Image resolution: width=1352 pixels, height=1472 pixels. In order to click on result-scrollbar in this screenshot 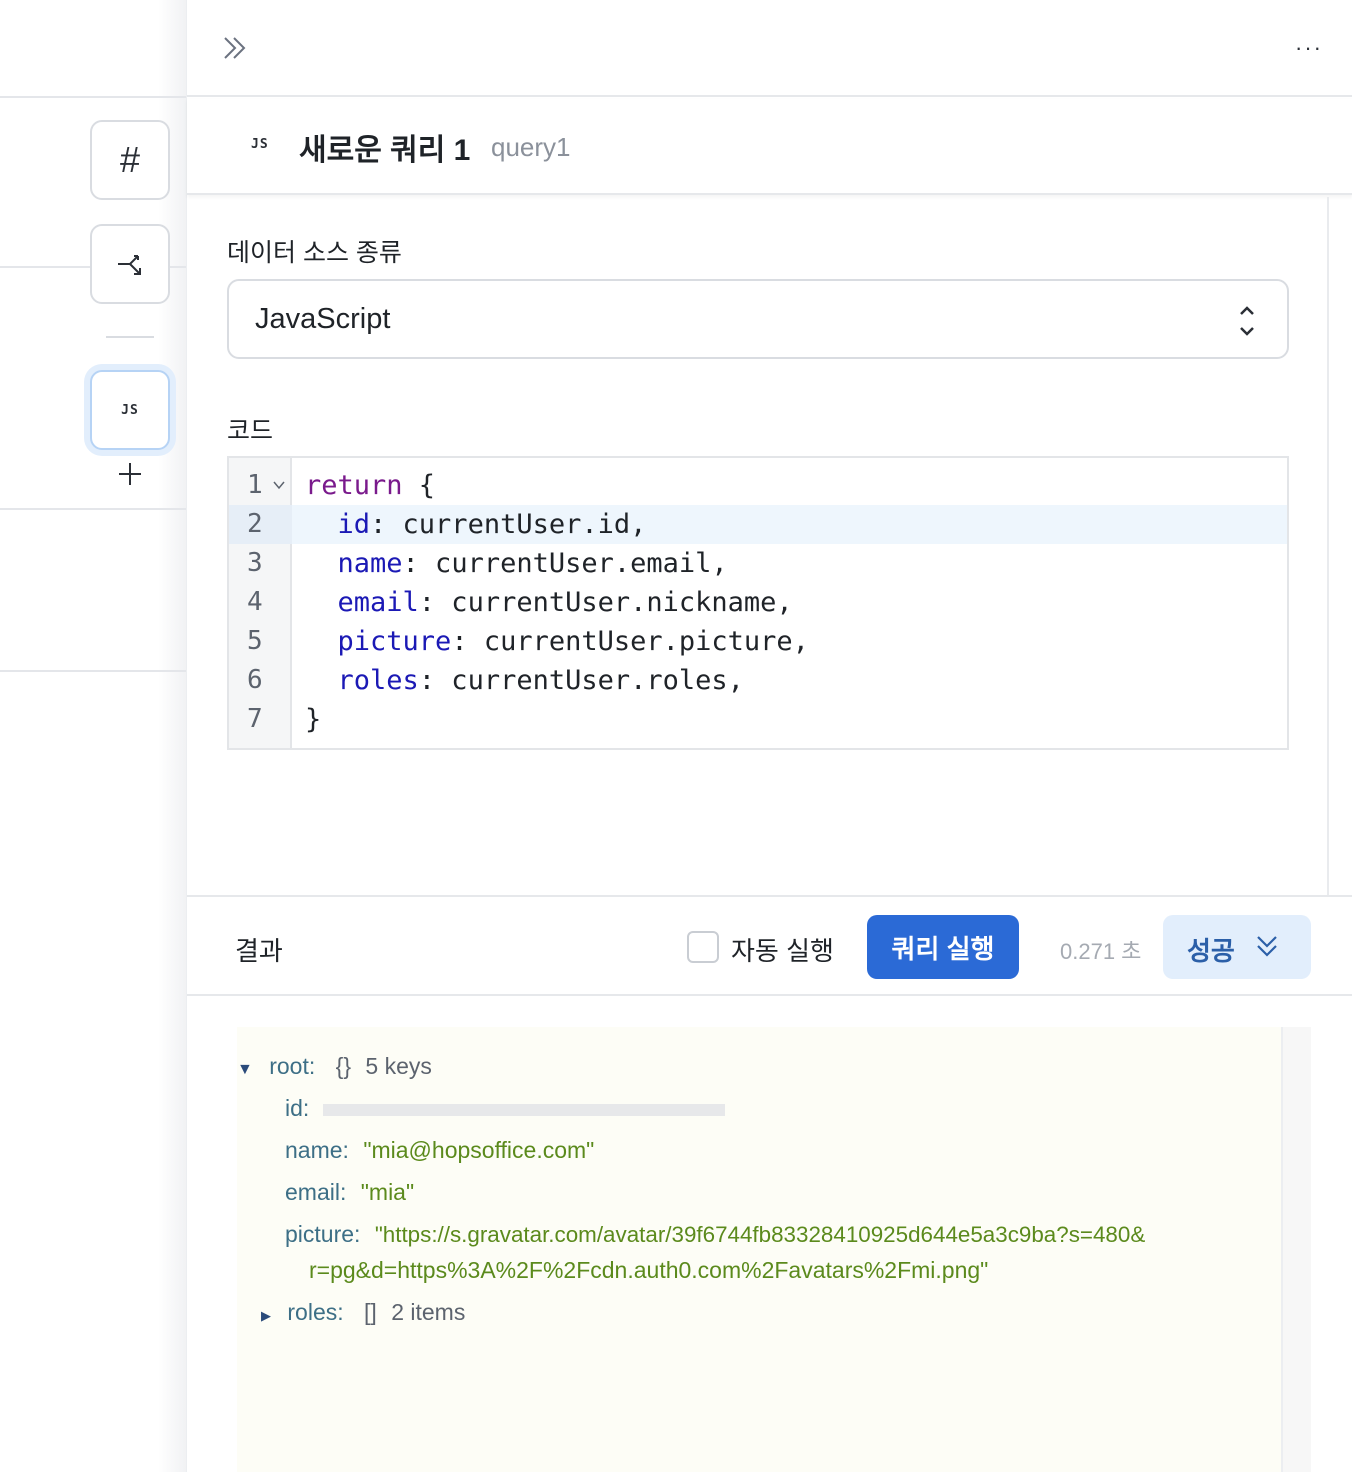, I will do `click(1296, 1249)`.